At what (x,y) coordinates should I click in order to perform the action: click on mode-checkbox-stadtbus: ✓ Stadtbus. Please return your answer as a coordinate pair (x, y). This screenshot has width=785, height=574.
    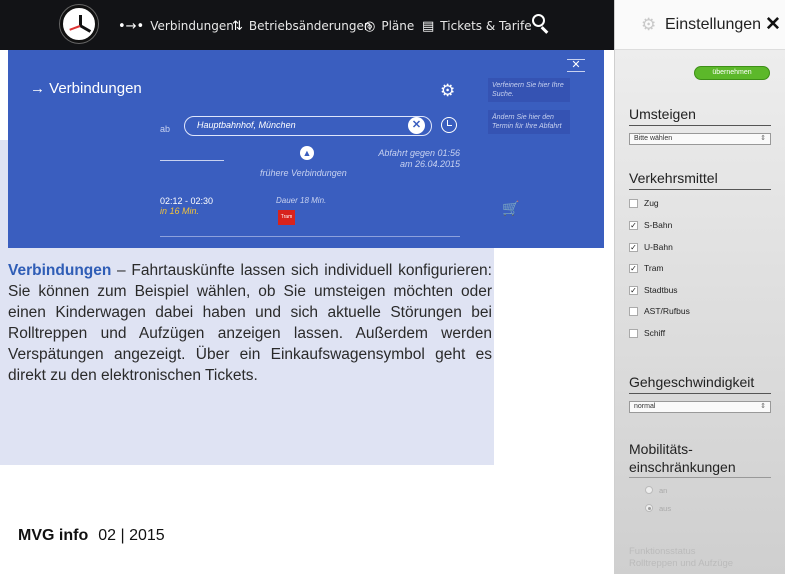
    Looking at the image, I should click on (653, 290).